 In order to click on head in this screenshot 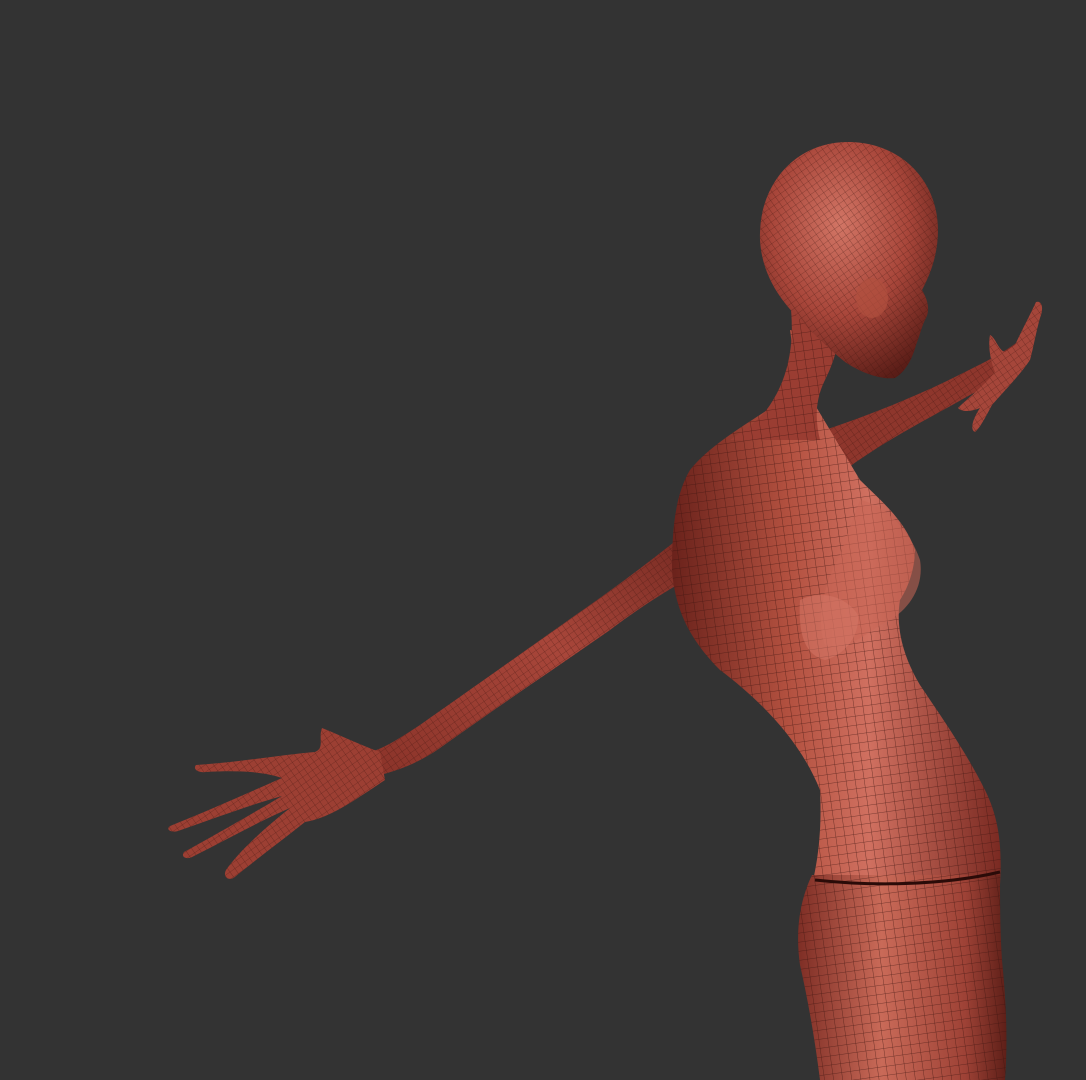, I will do `click(848, 260)`.